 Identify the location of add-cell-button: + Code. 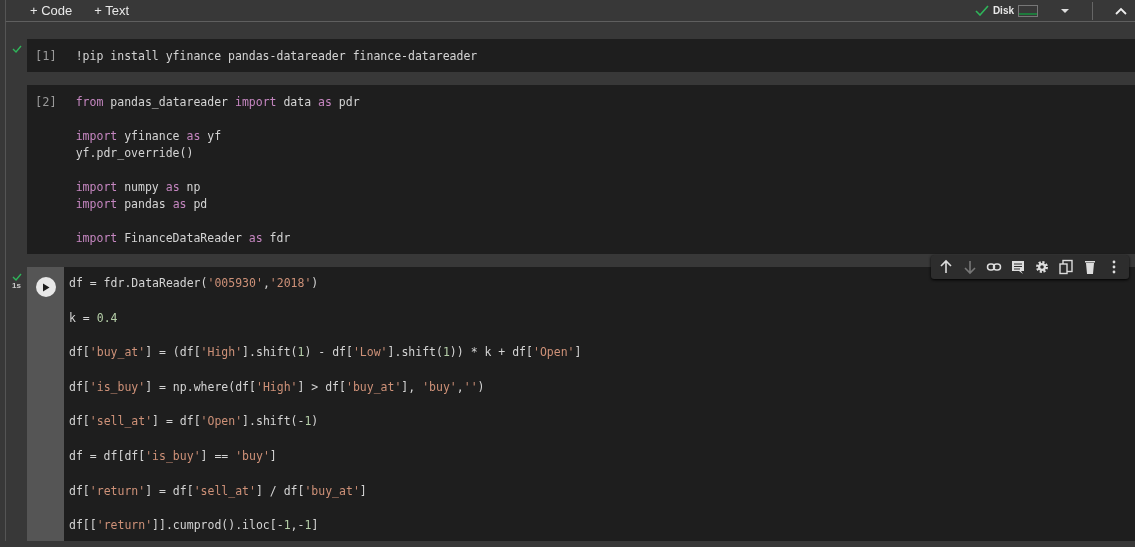
(51, 10).